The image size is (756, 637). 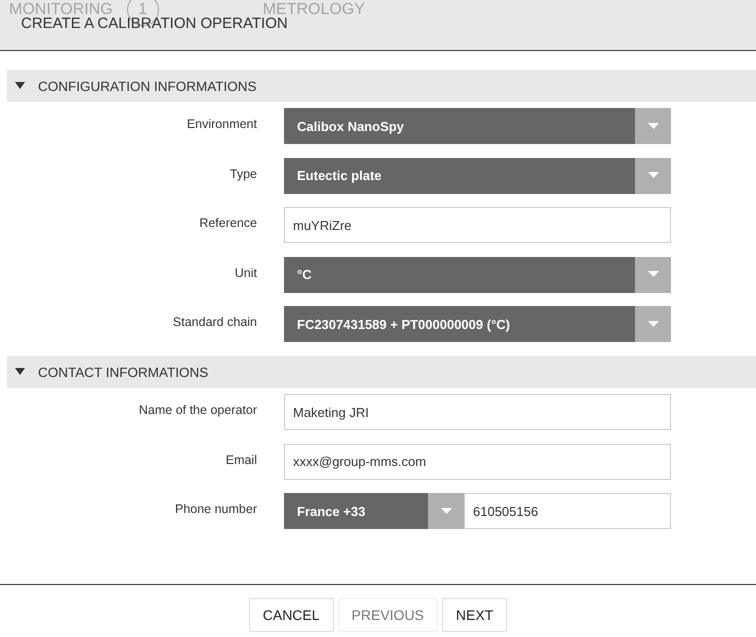 I want to click on section-header: CONFIGURATION INFORMATIONS, so click(x=381, y=86).